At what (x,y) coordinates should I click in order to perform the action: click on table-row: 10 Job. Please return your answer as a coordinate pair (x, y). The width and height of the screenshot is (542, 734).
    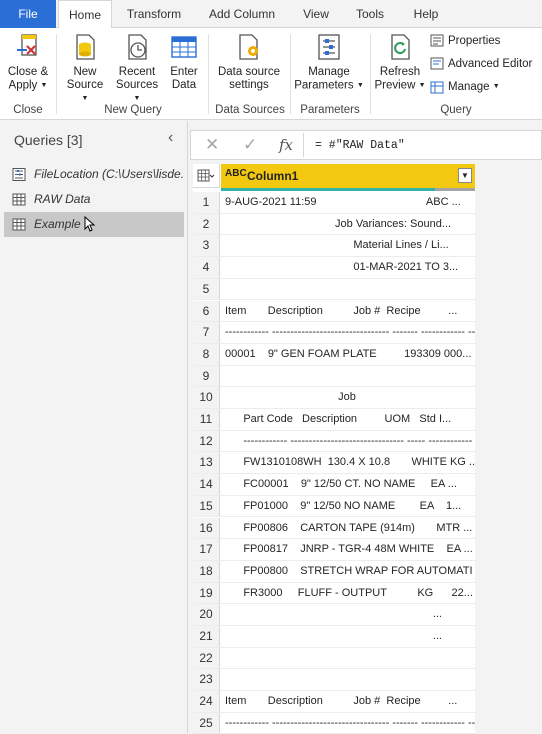
    Looking at the image, I should click on (334, 398).